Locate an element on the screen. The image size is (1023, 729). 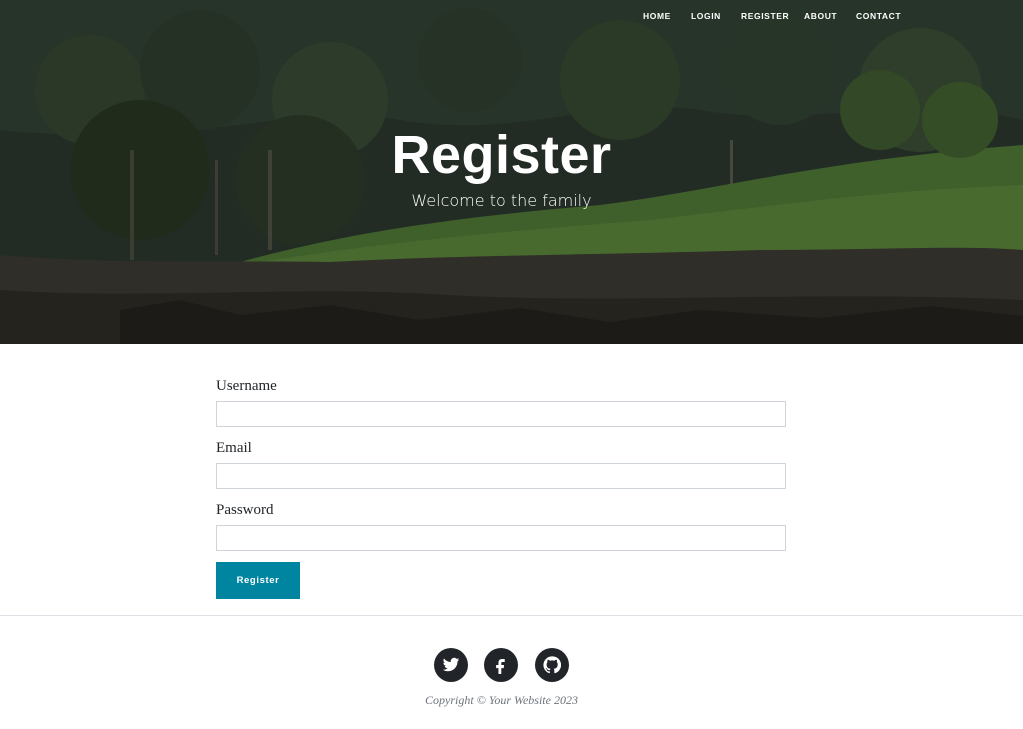
email-label: Email is located at coordinates (234, 448).